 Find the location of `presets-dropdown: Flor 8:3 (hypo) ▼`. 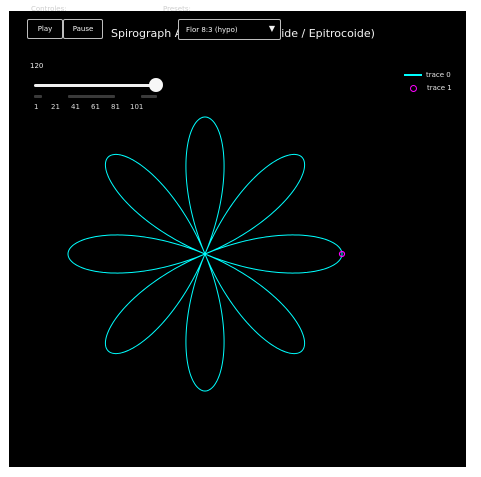

presets-dropdown: Flor 8:3 (hypo) ▼ is located at coordinates (229, 29).